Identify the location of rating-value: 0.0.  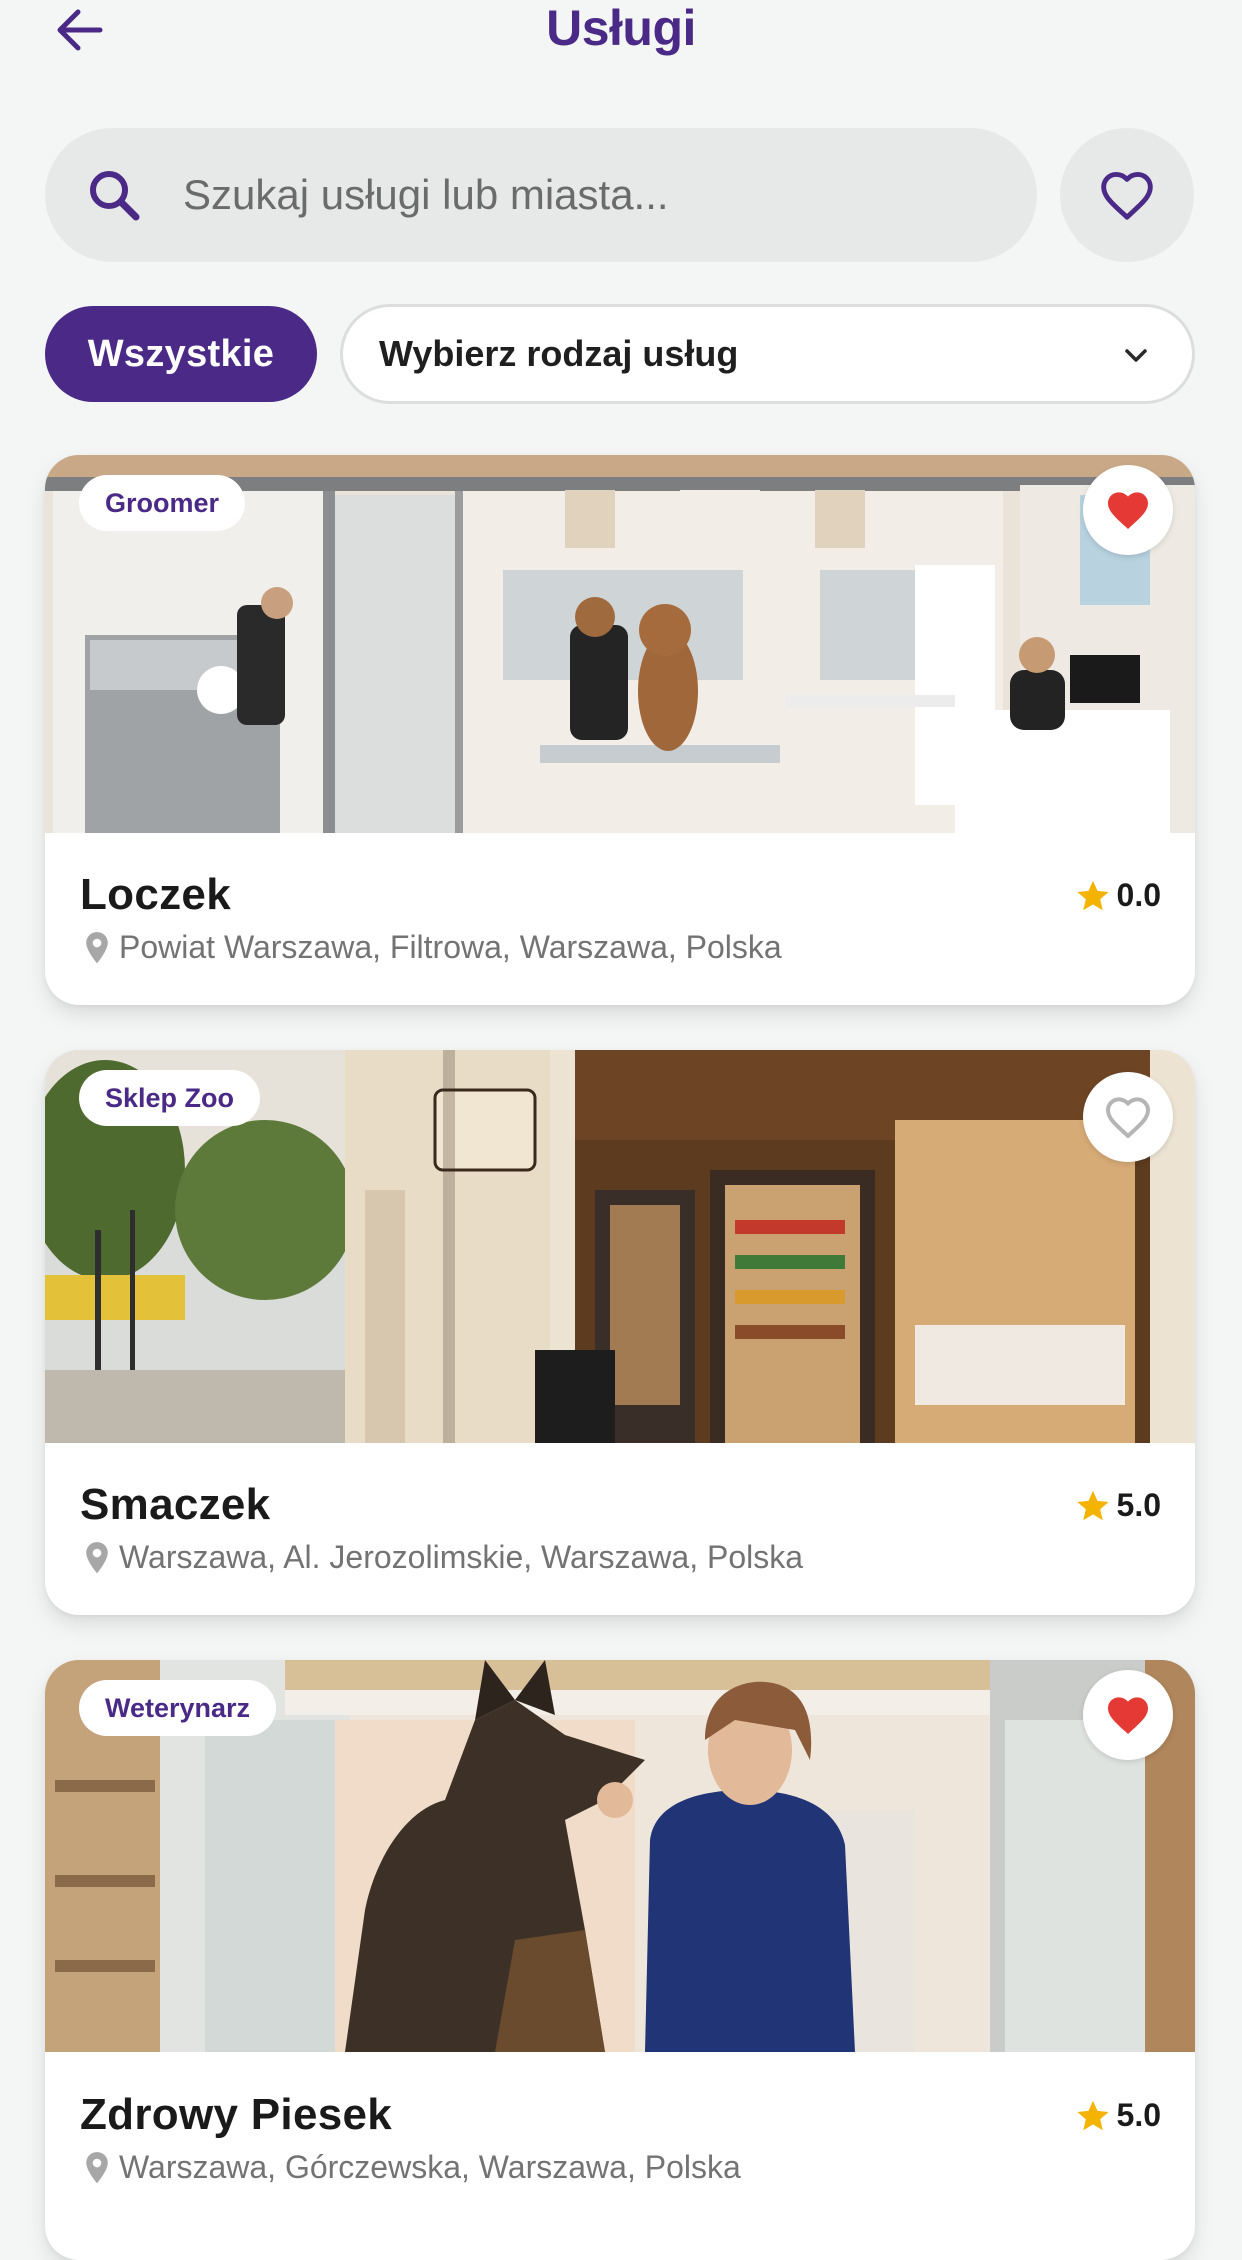
(1138, 895).